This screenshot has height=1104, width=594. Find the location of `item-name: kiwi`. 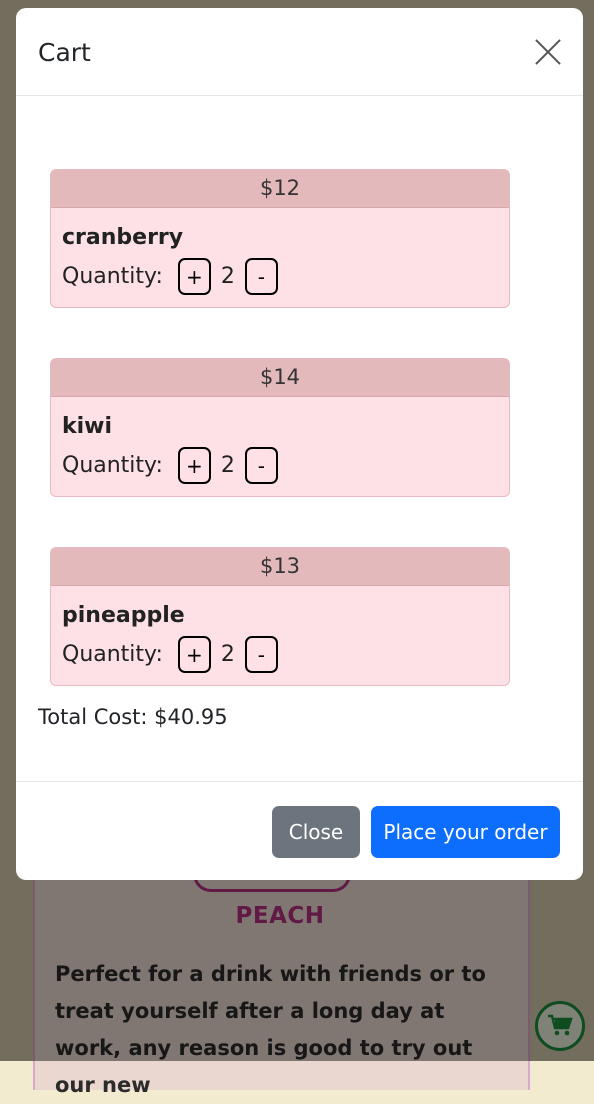

item-name: kiwi is located at coordinates (87, 426).